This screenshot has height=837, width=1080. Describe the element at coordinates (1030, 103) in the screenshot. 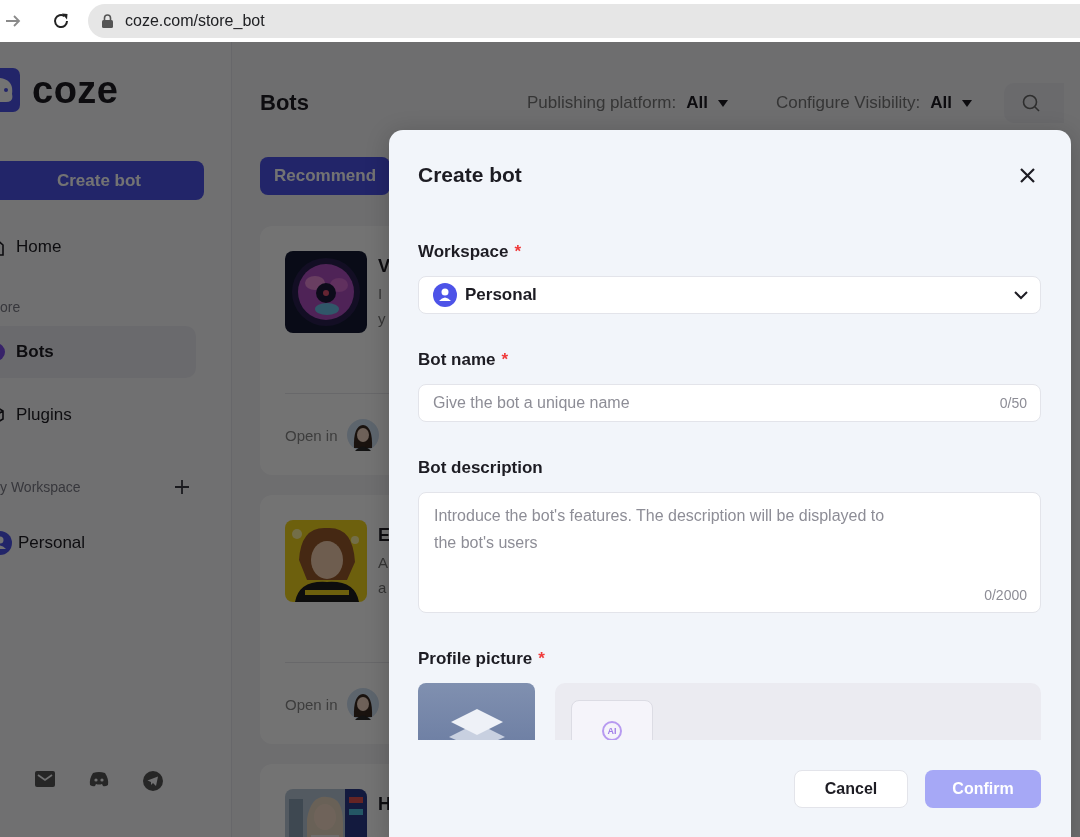

I see `search-icon` at that location.